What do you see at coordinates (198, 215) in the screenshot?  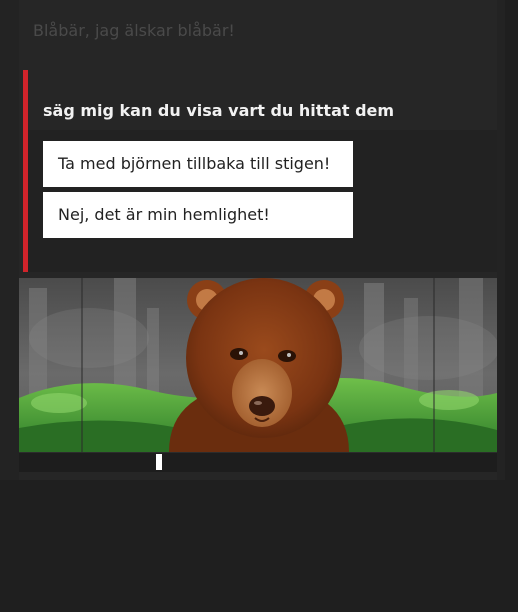 I see `choice-button-keep-secret: Nej, det är min hemlighet!` at bounding box center [198, 215].